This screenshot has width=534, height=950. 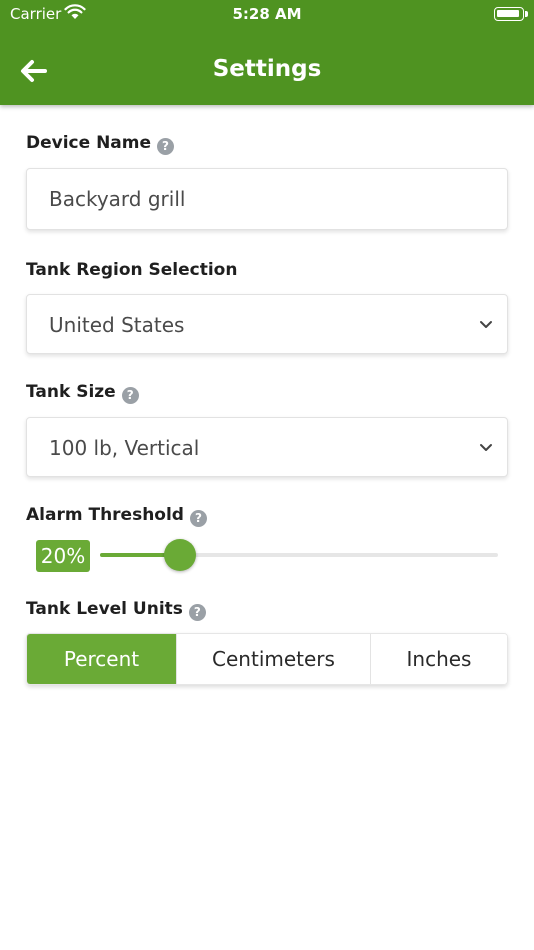 What do you see at coordinates (71, 392) in the screenshot?
I see `tank-size-label: Tank Size` at bounding box center [71, 392].